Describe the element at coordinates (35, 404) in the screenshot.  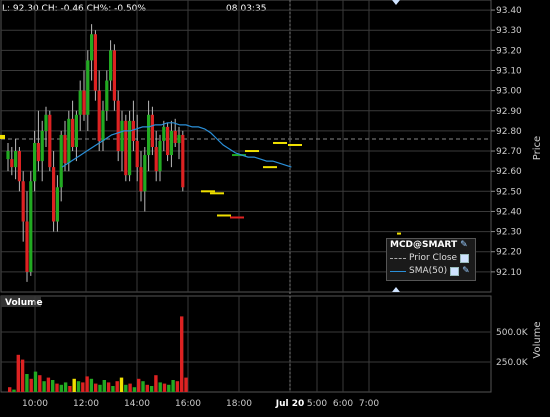
I see `x-tick-label: 10:00` at that location.